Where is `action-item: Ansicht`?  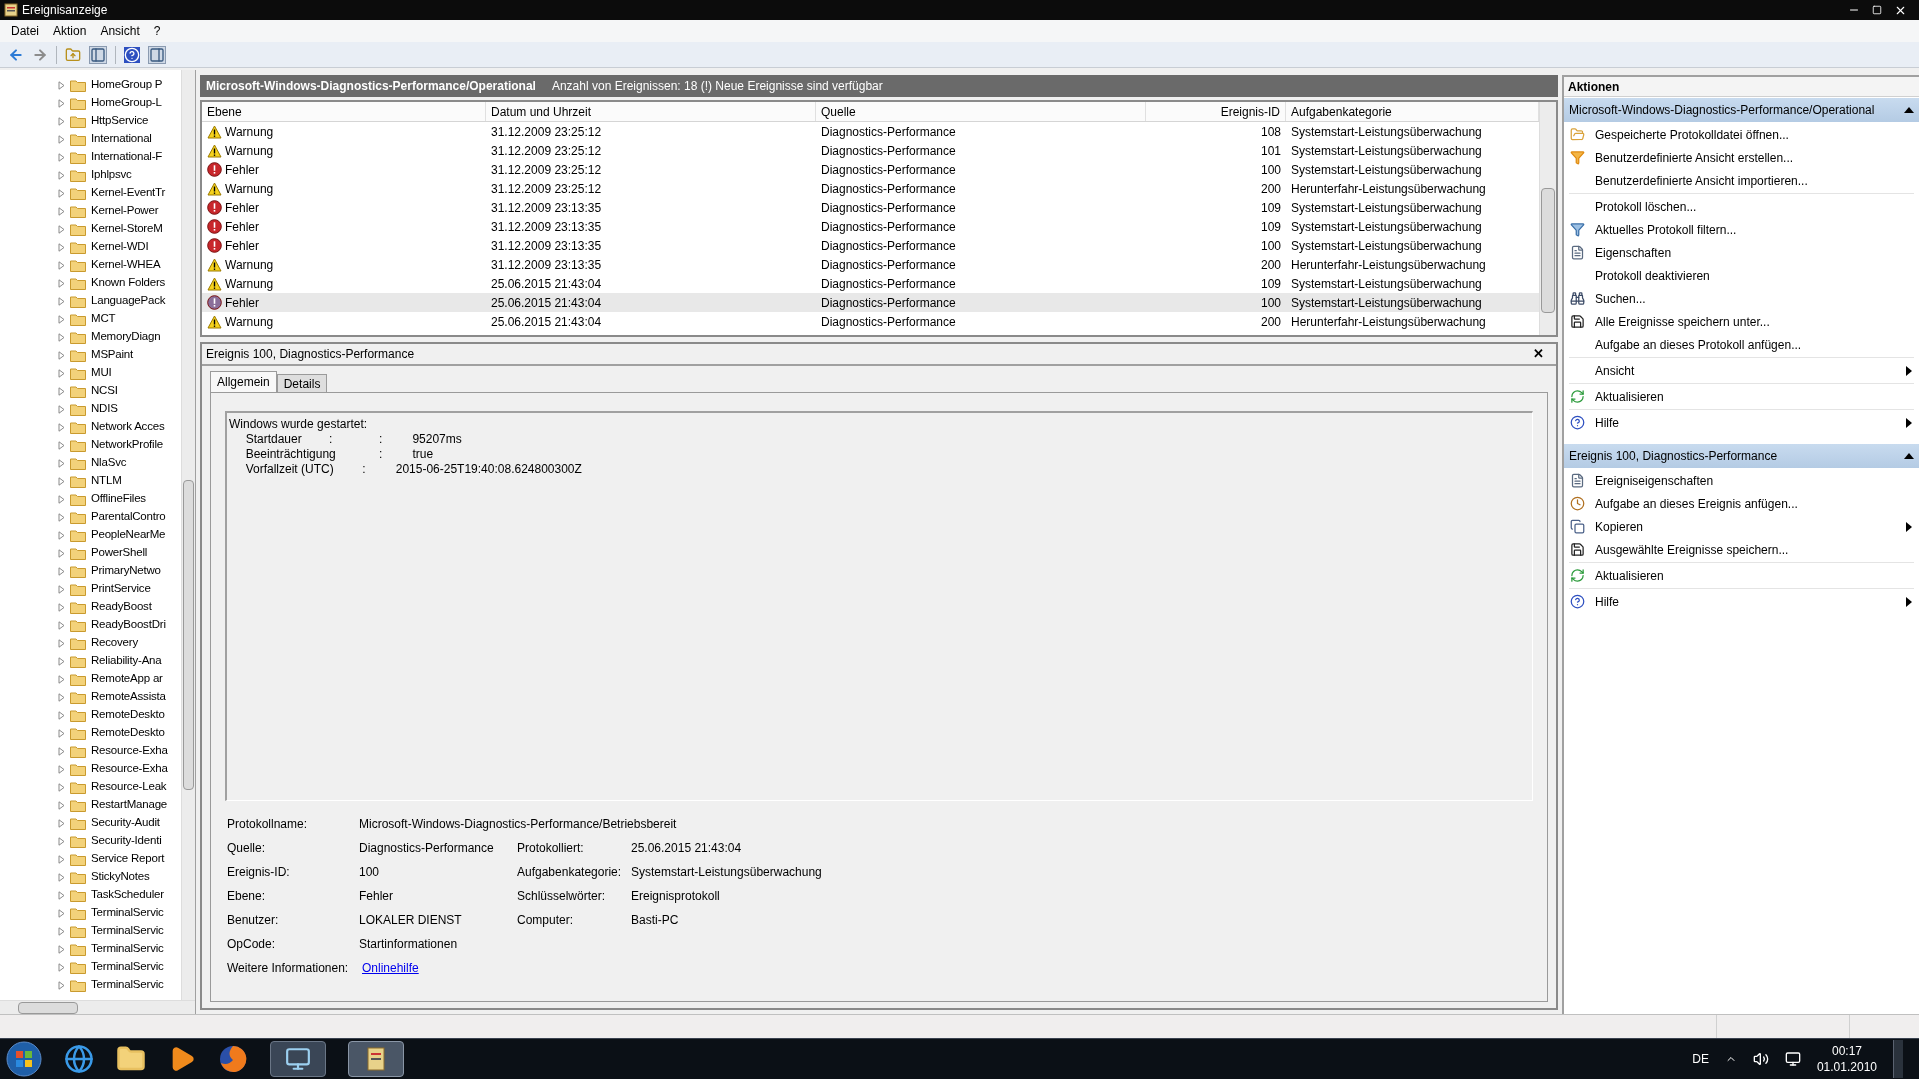
action-item: Ansicht is located at coordinates (1741, 370).